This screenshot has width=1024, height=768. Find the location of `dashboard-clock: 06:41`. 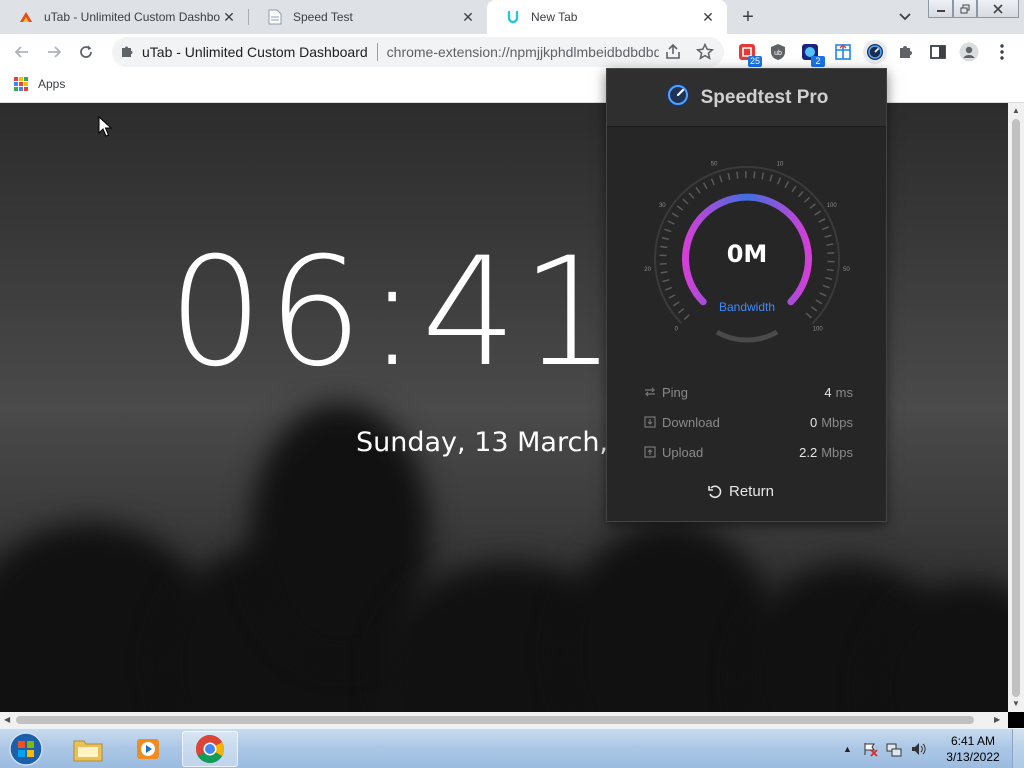

dashboard-clock: 06:41 is located at coordinates (394, 313).